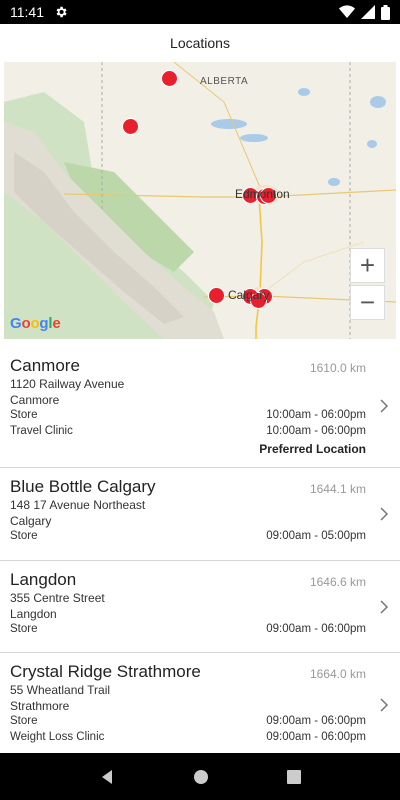 This screenshot has width=400, height=800. I want to click on wifi-icon, so click(347, 11).